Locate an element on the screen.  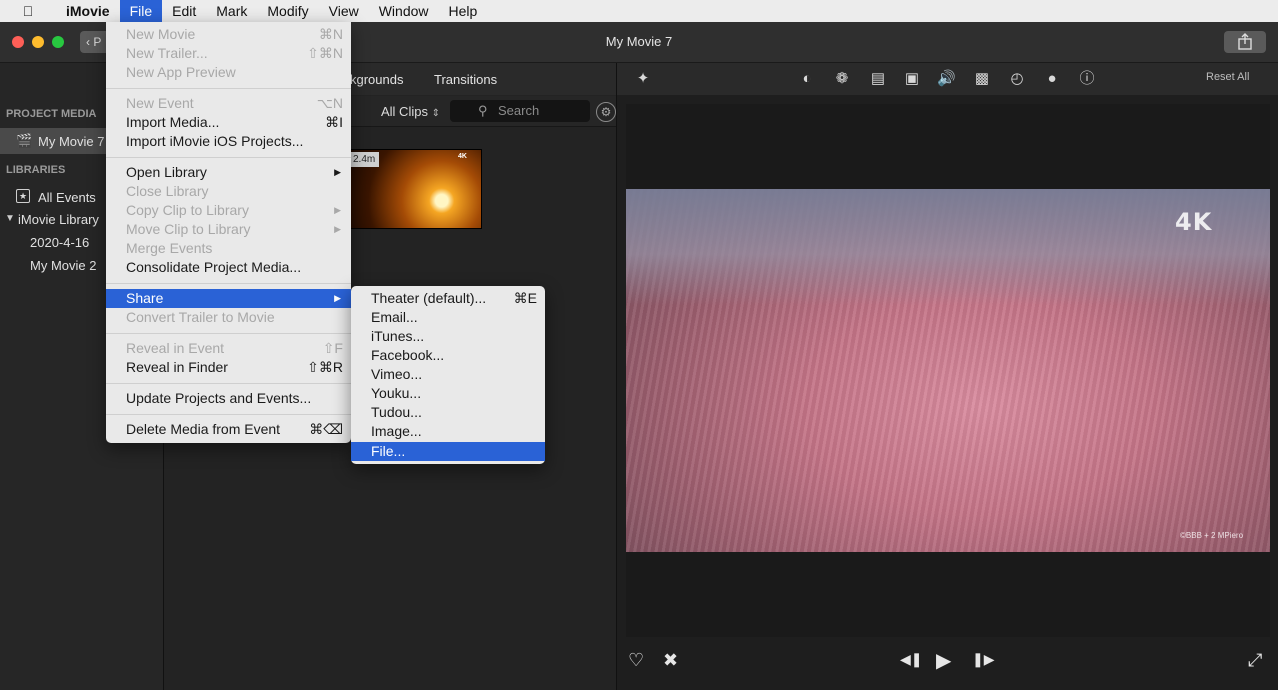
menu-window: Window is located at coordinates (404, 11).